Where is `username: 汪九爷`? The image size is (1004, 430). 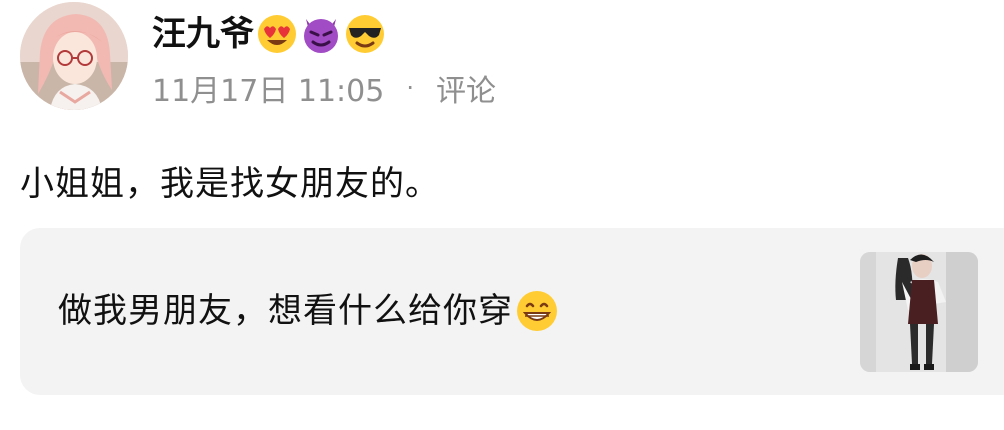 username: 汪九爷 is located at coordinates (203, 34).